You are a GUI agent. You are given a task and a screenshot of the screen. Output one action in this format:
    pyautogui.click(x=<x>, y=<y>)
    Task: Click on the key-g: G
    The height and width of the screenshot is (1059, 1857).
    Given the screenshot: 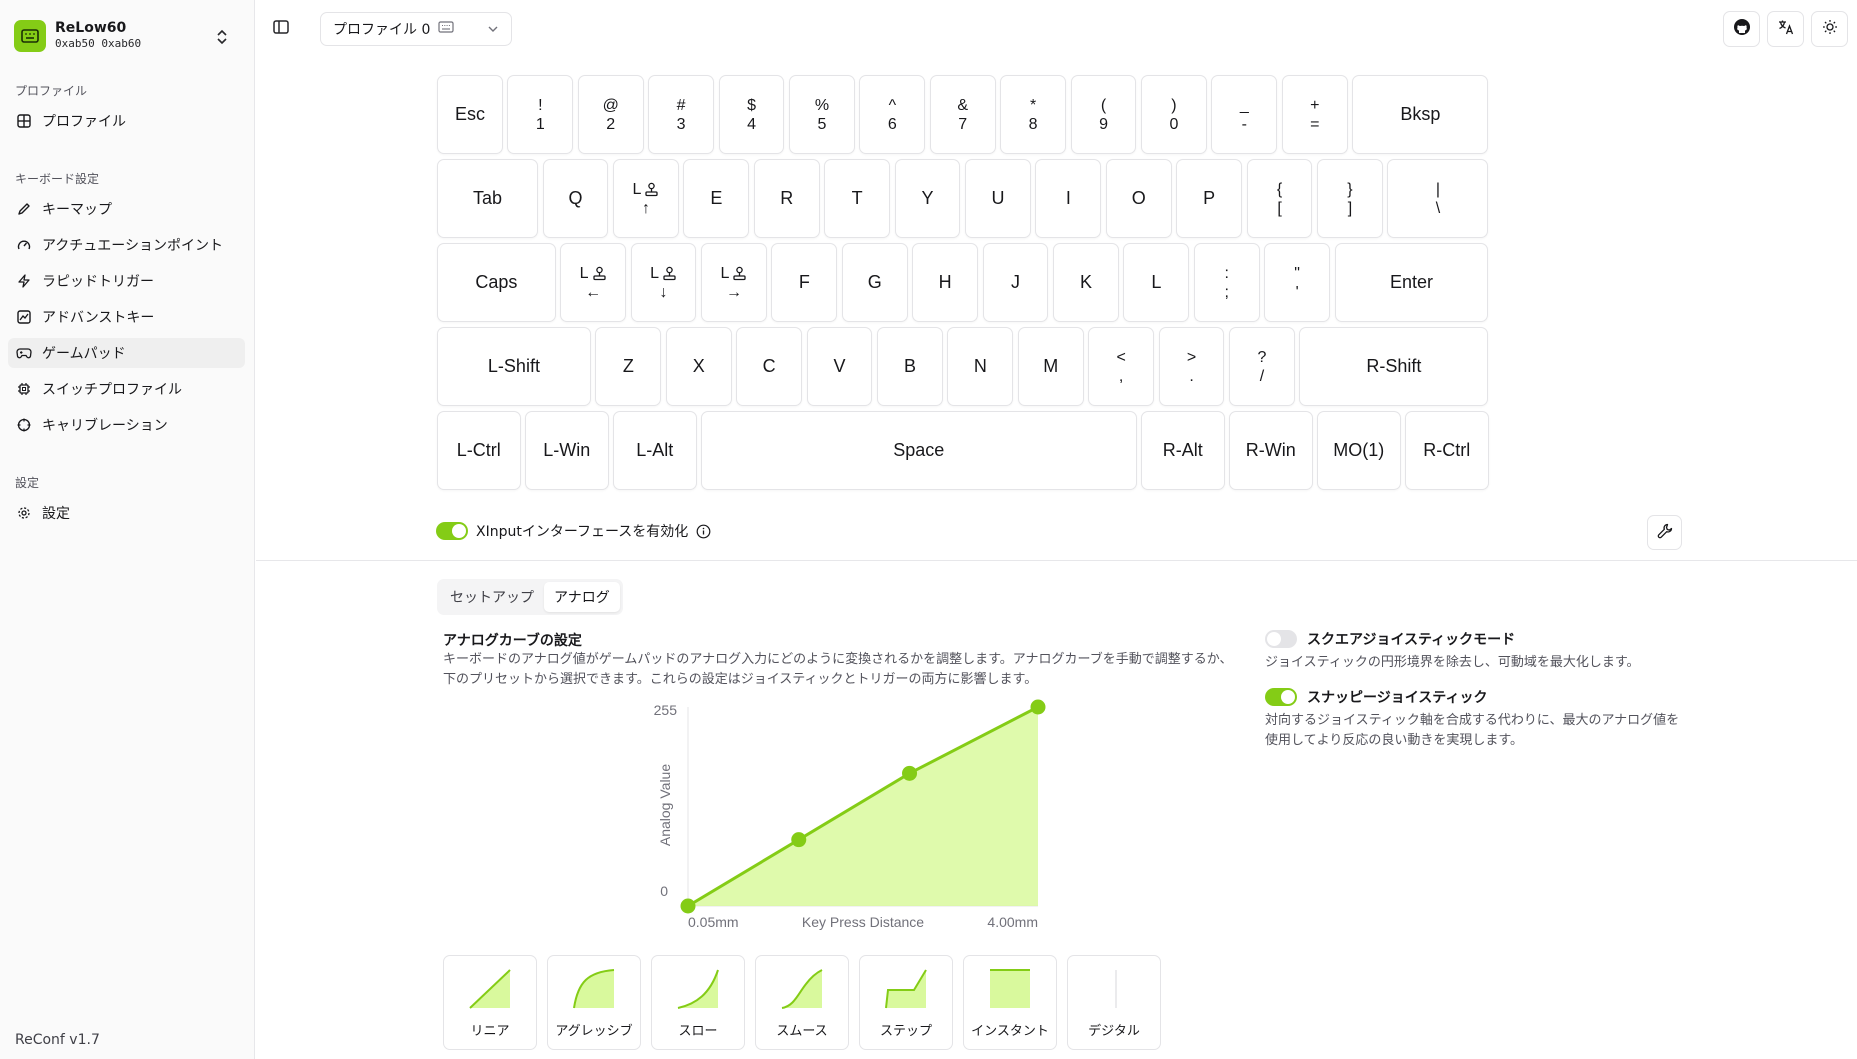 What is the action you would take?
    pyautogui.click(x=874, y=282)
    